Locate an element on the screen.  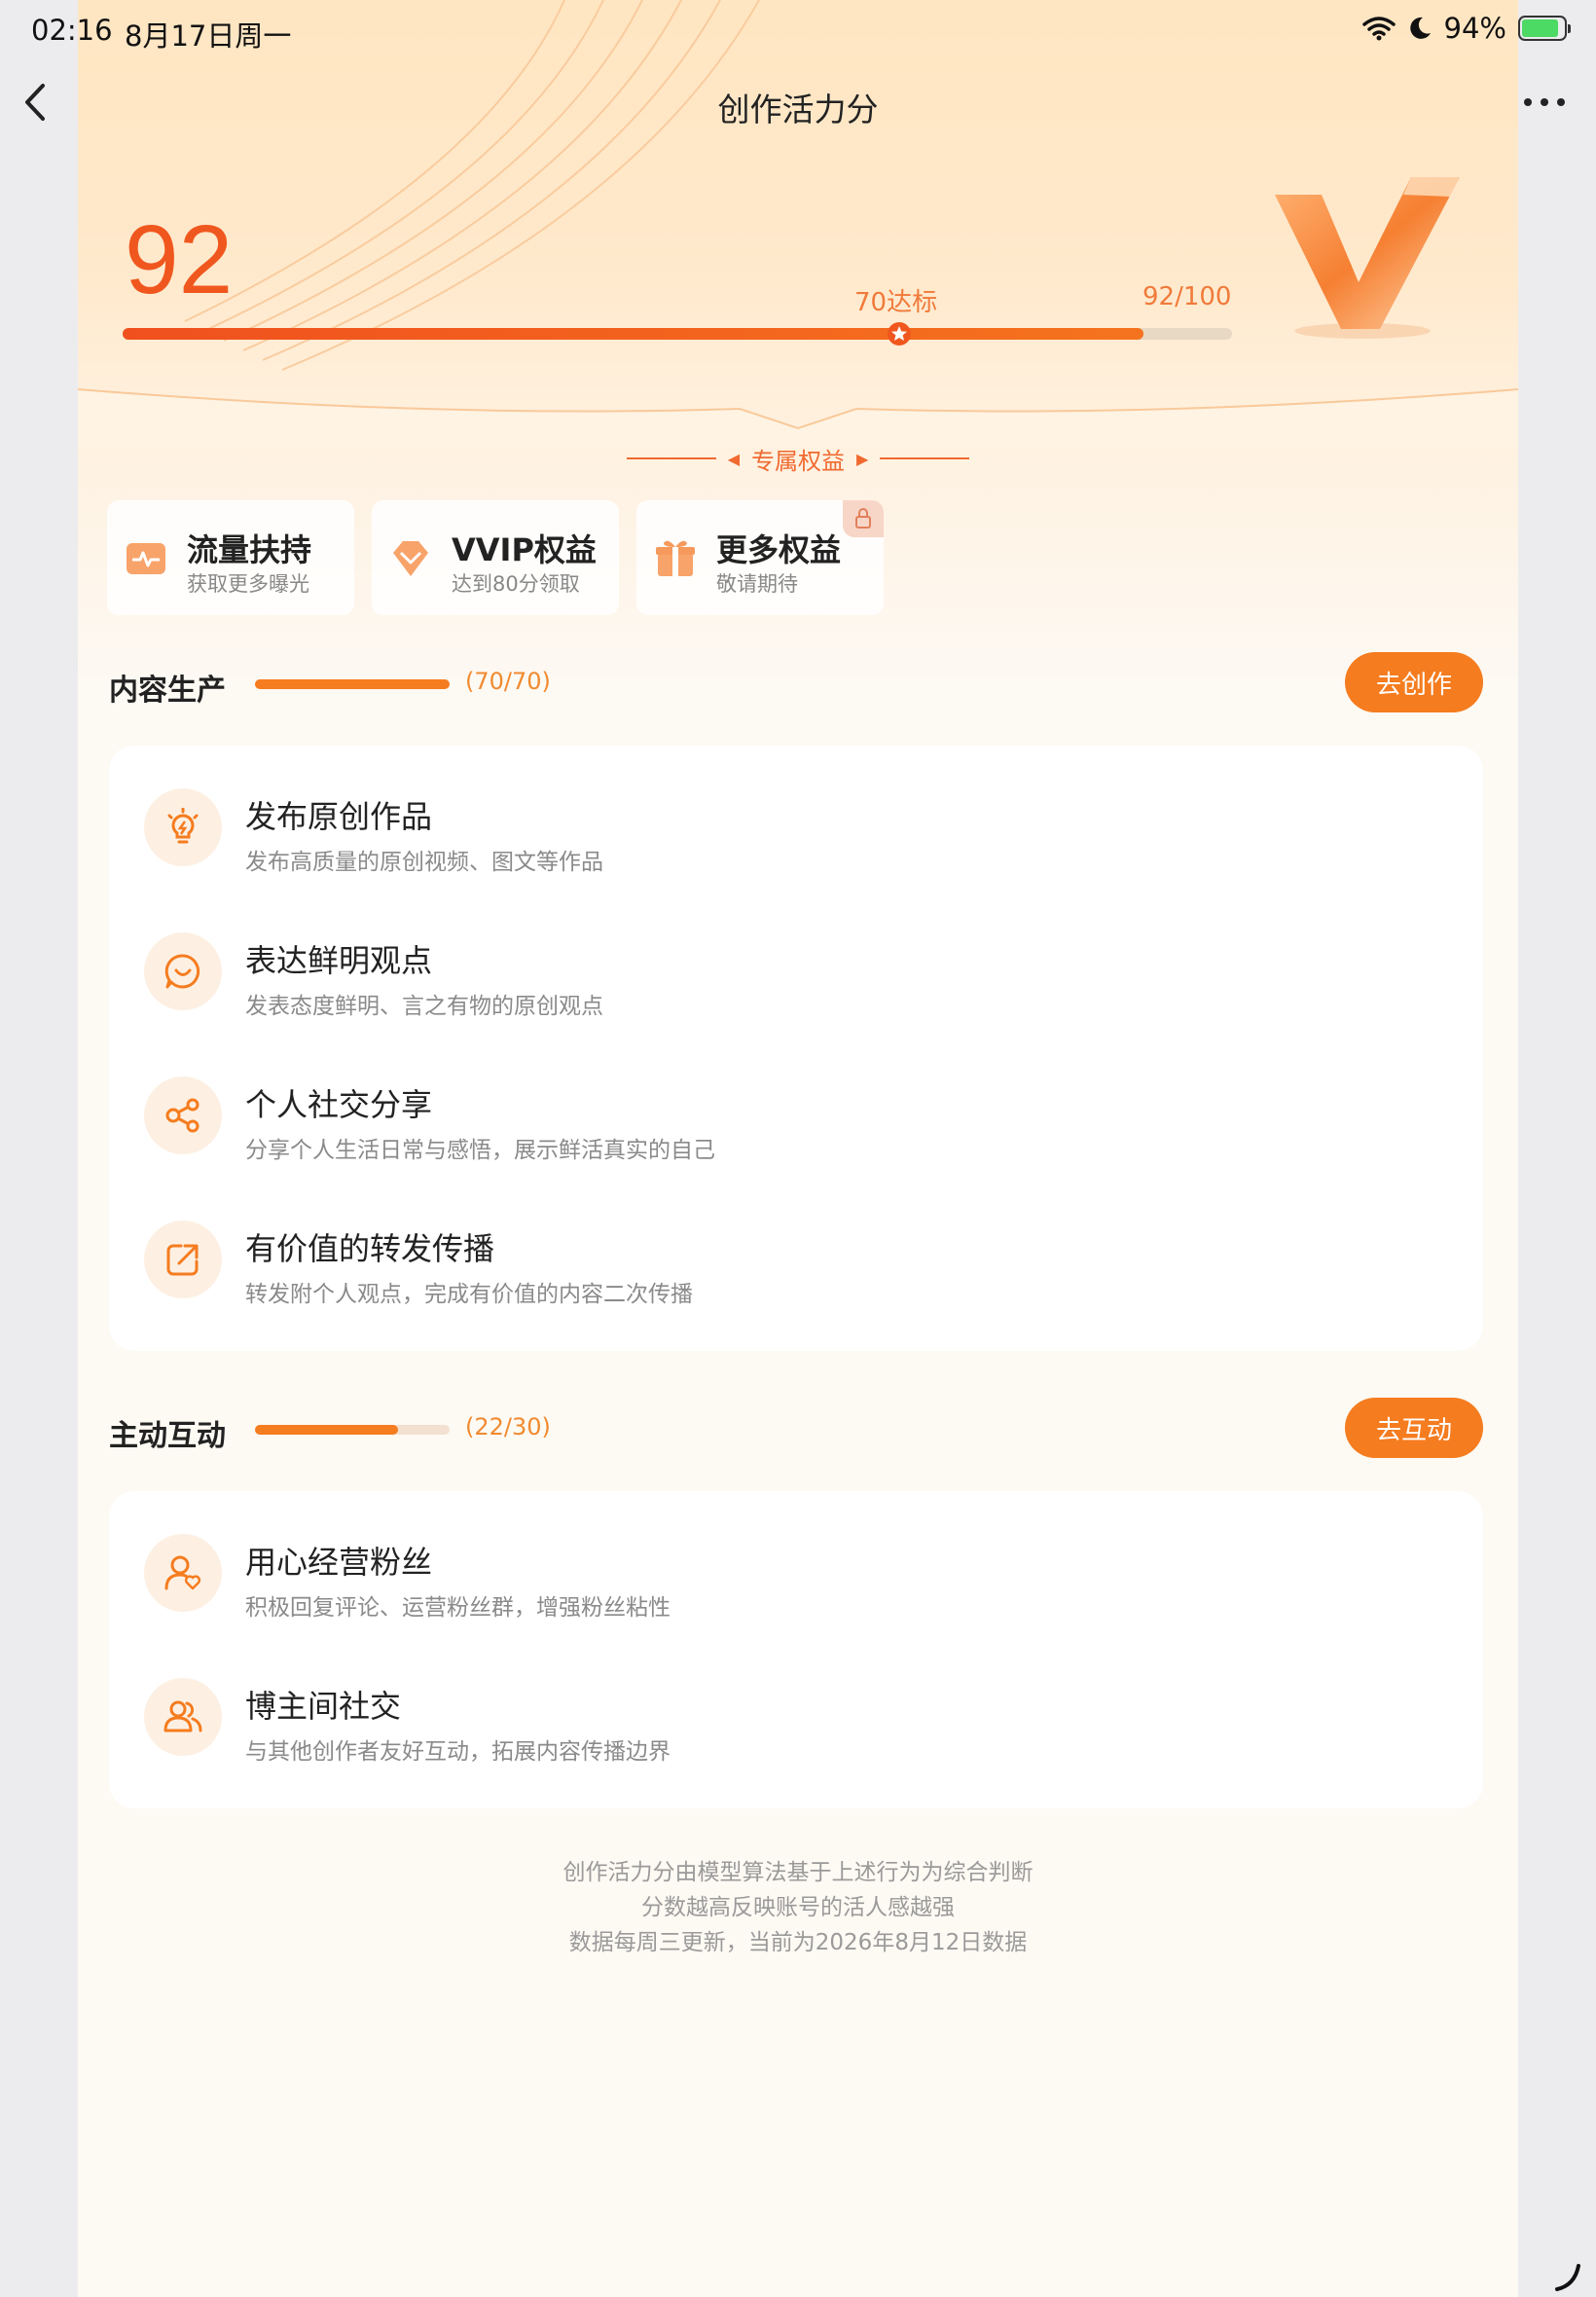
forward-icon is located at coordinates (182, 1260).